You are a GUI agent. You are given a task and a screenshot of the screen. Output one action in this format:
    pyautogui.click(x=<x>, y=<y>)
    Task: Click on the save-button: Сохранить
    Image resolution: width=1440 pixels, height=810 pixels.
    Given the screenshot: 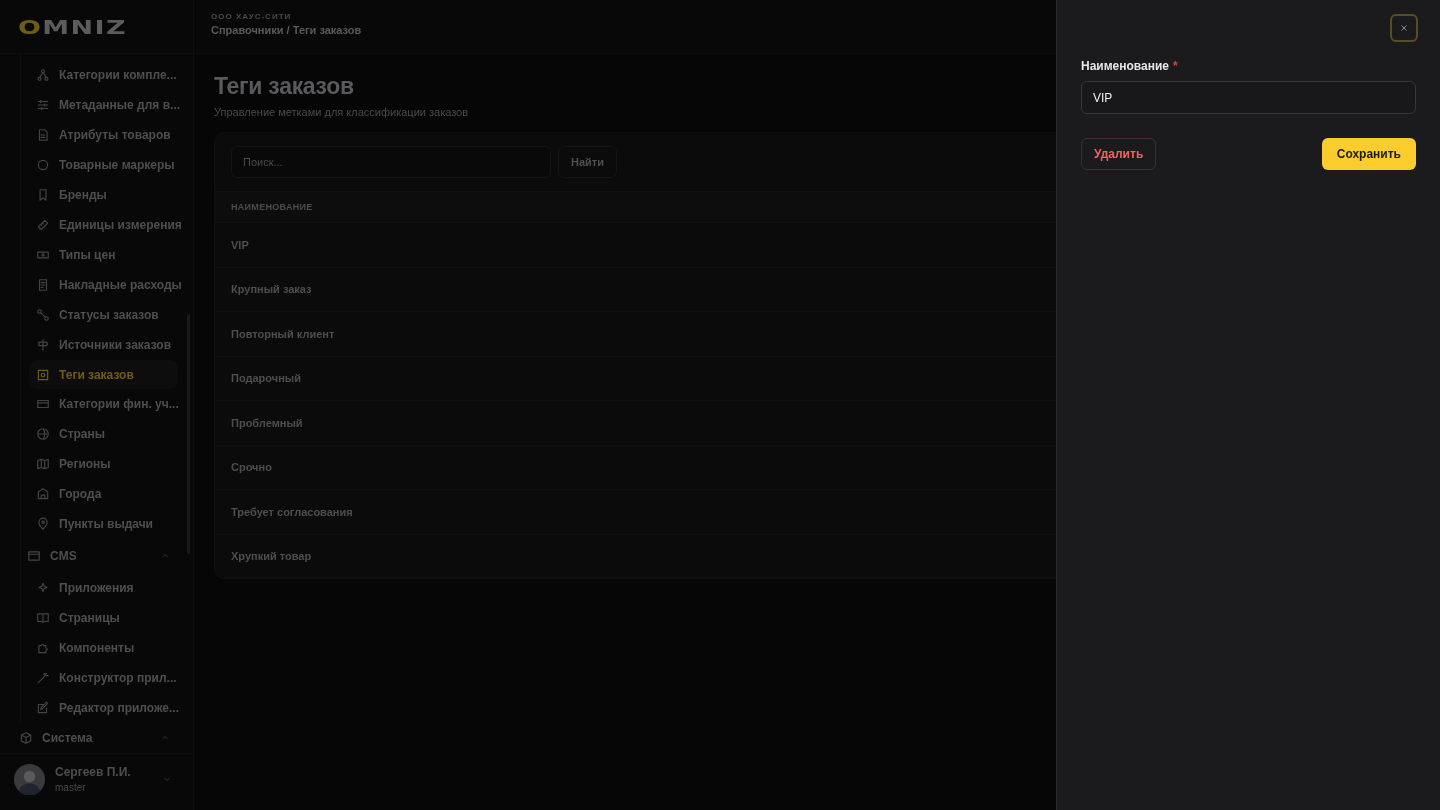 What is the action you would take?
    pyautogui.click(x=1368, y=154)
    